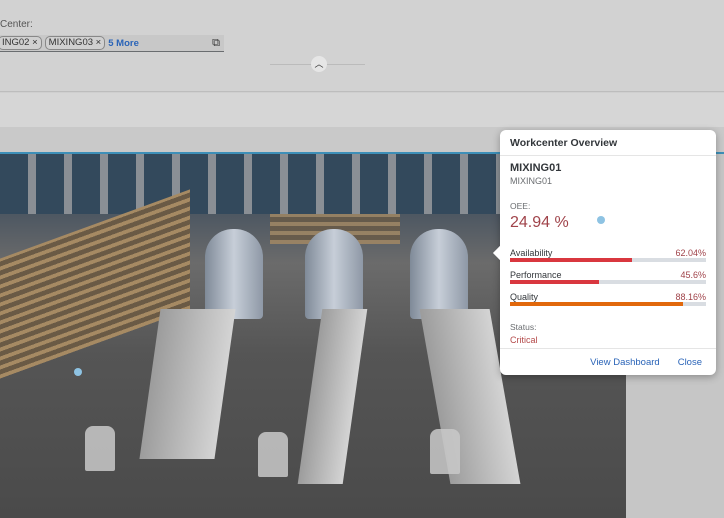  Describe the element at coordinates (362, 110) in the screenshot. I see `toolbar-area` at that location.